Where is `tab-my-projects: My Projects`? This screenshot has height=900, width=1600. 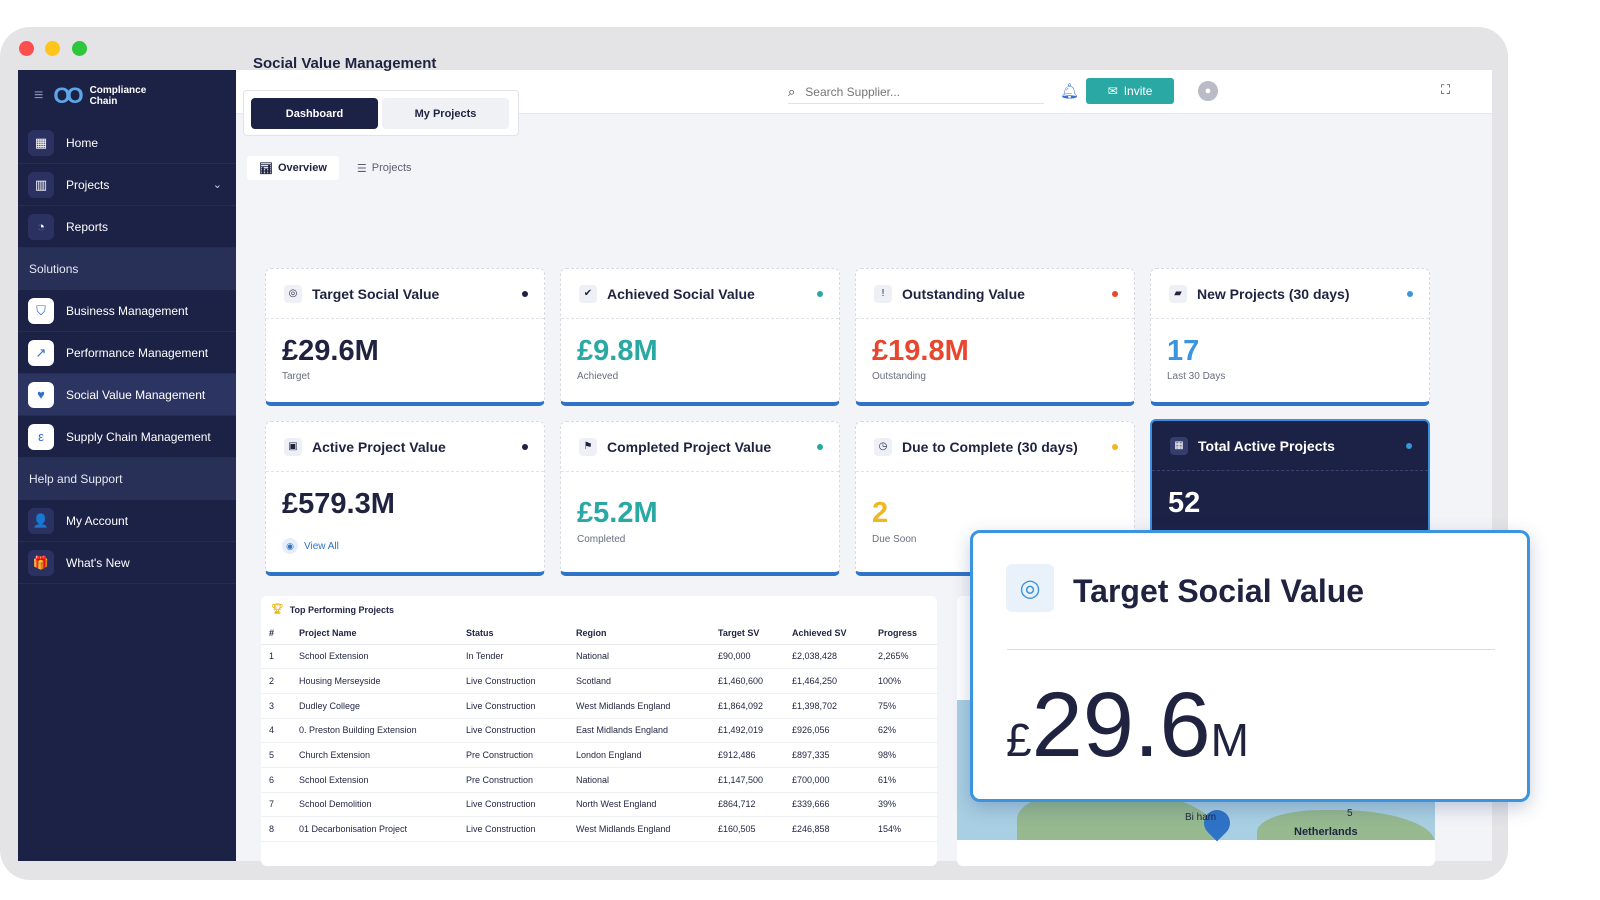 tab-my-projects: My Projects is located at coordinates (445, 113).